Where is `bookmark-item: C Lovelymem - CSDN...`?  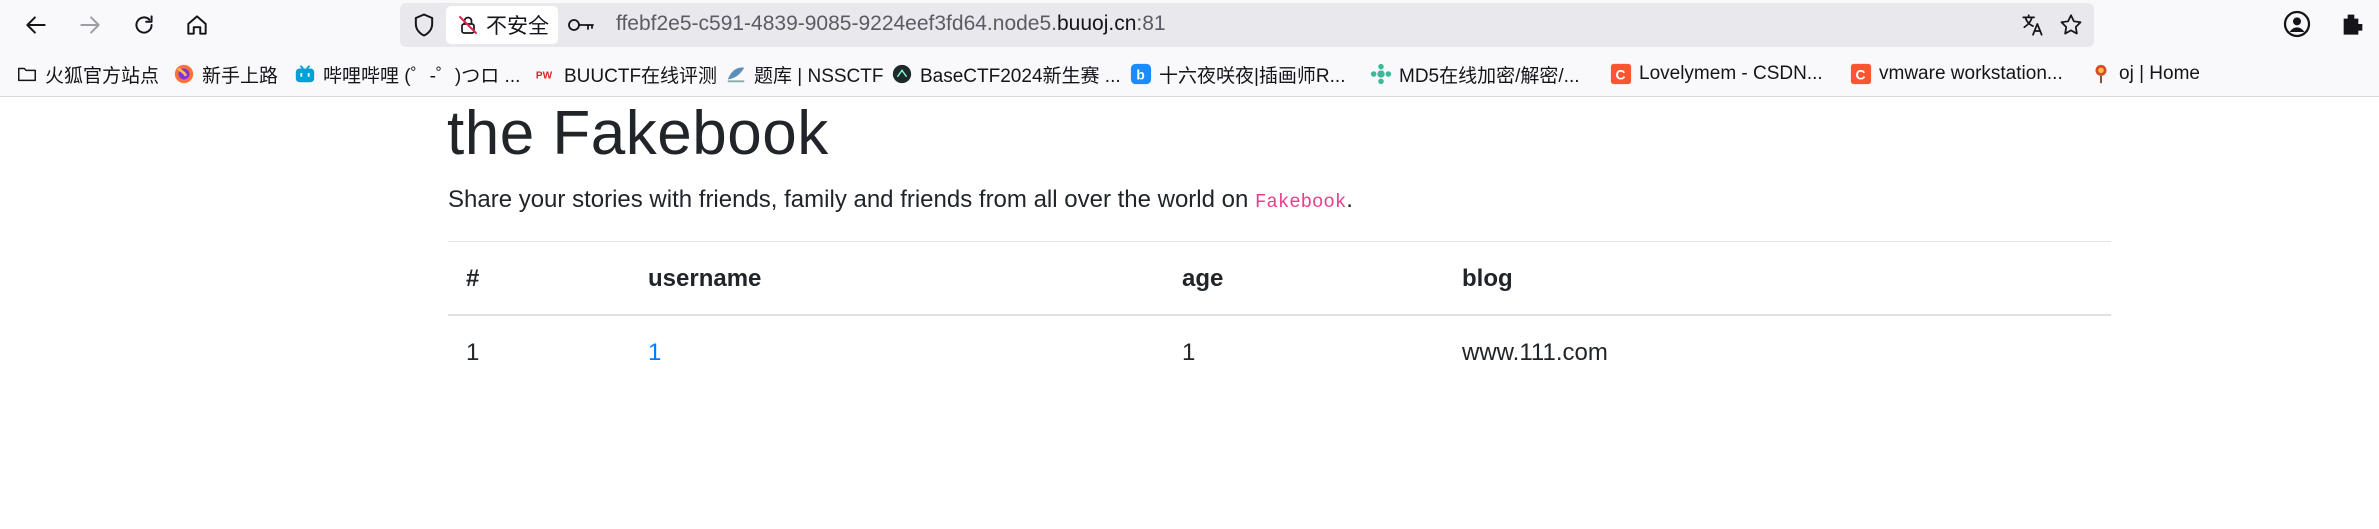 bookmark-item: C Lovelymem - CSDN... is located at coordinates (1716, 74).